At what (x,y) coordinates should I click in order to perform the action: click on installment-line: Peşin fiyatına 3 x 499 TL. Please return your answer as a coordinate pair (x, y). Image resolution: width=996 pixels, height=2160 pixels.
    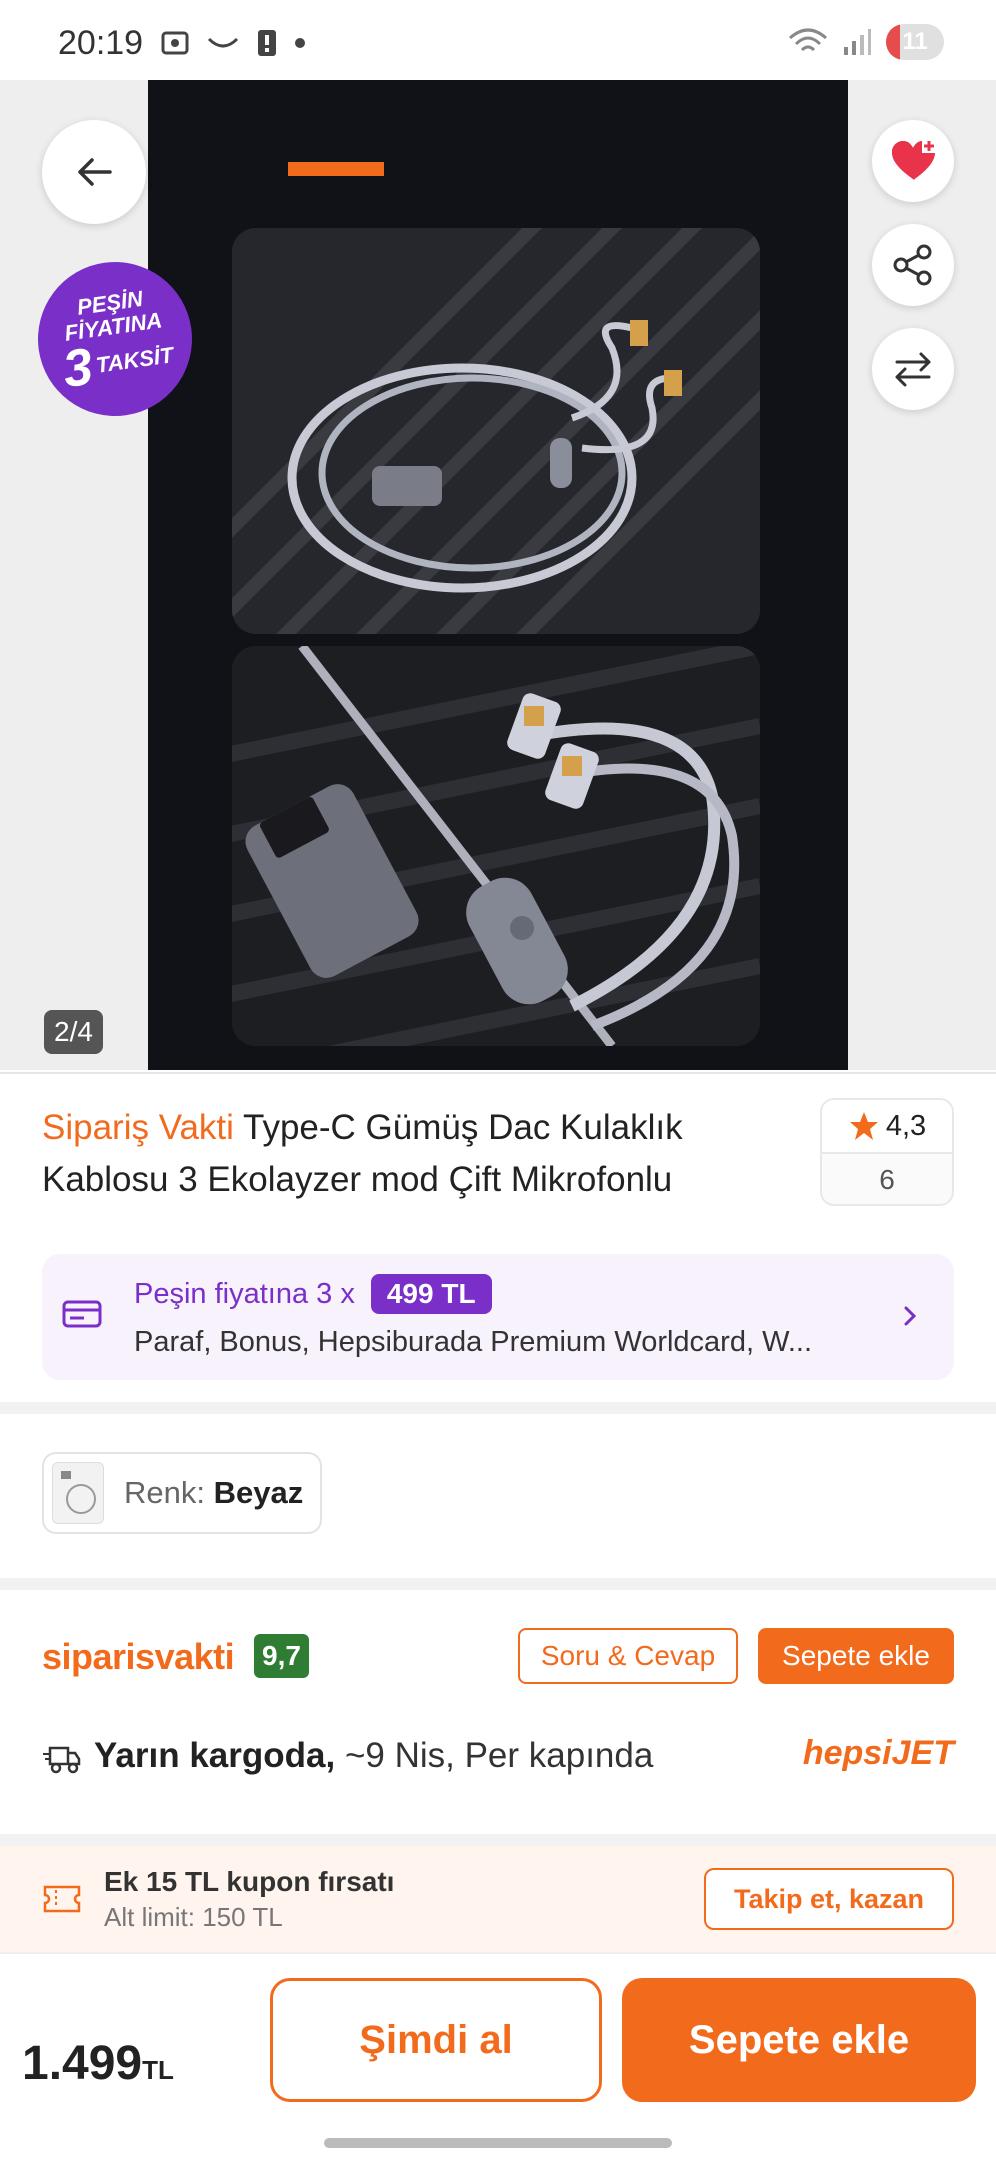
    Looking at the image, I should click on (313, 1294).